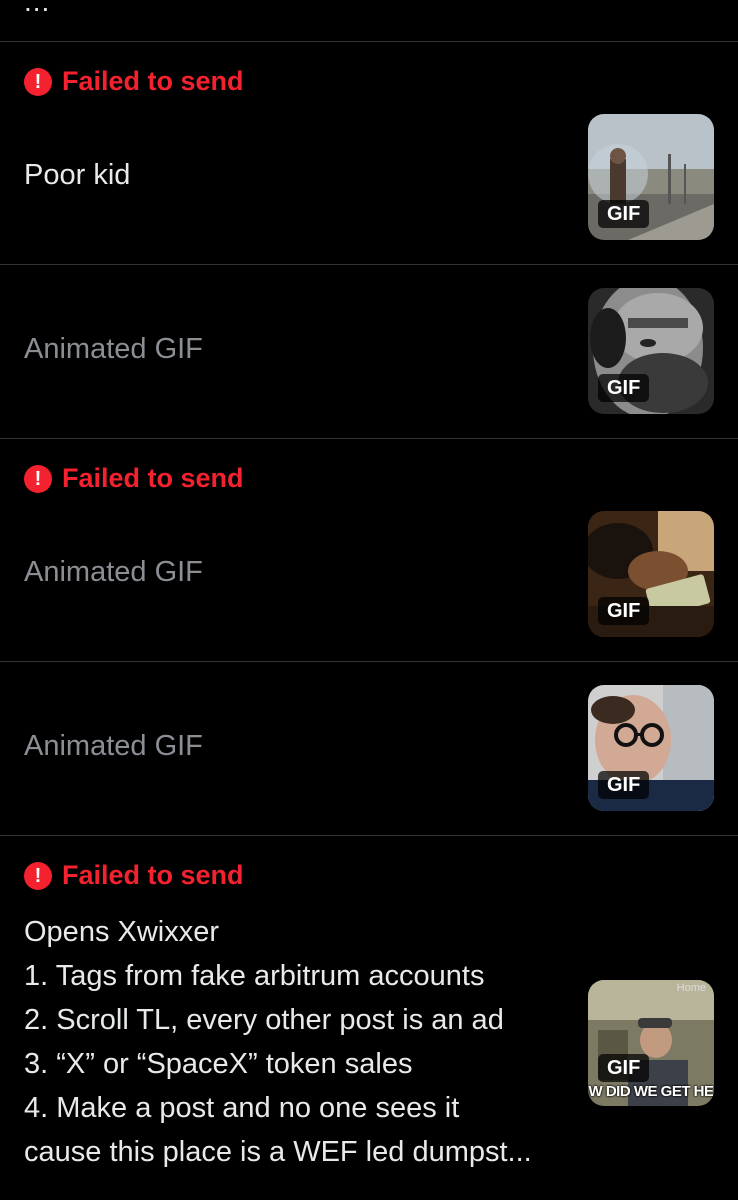  I want to click on gif-caption: W DID WE GET HE, so click(651, 1091).